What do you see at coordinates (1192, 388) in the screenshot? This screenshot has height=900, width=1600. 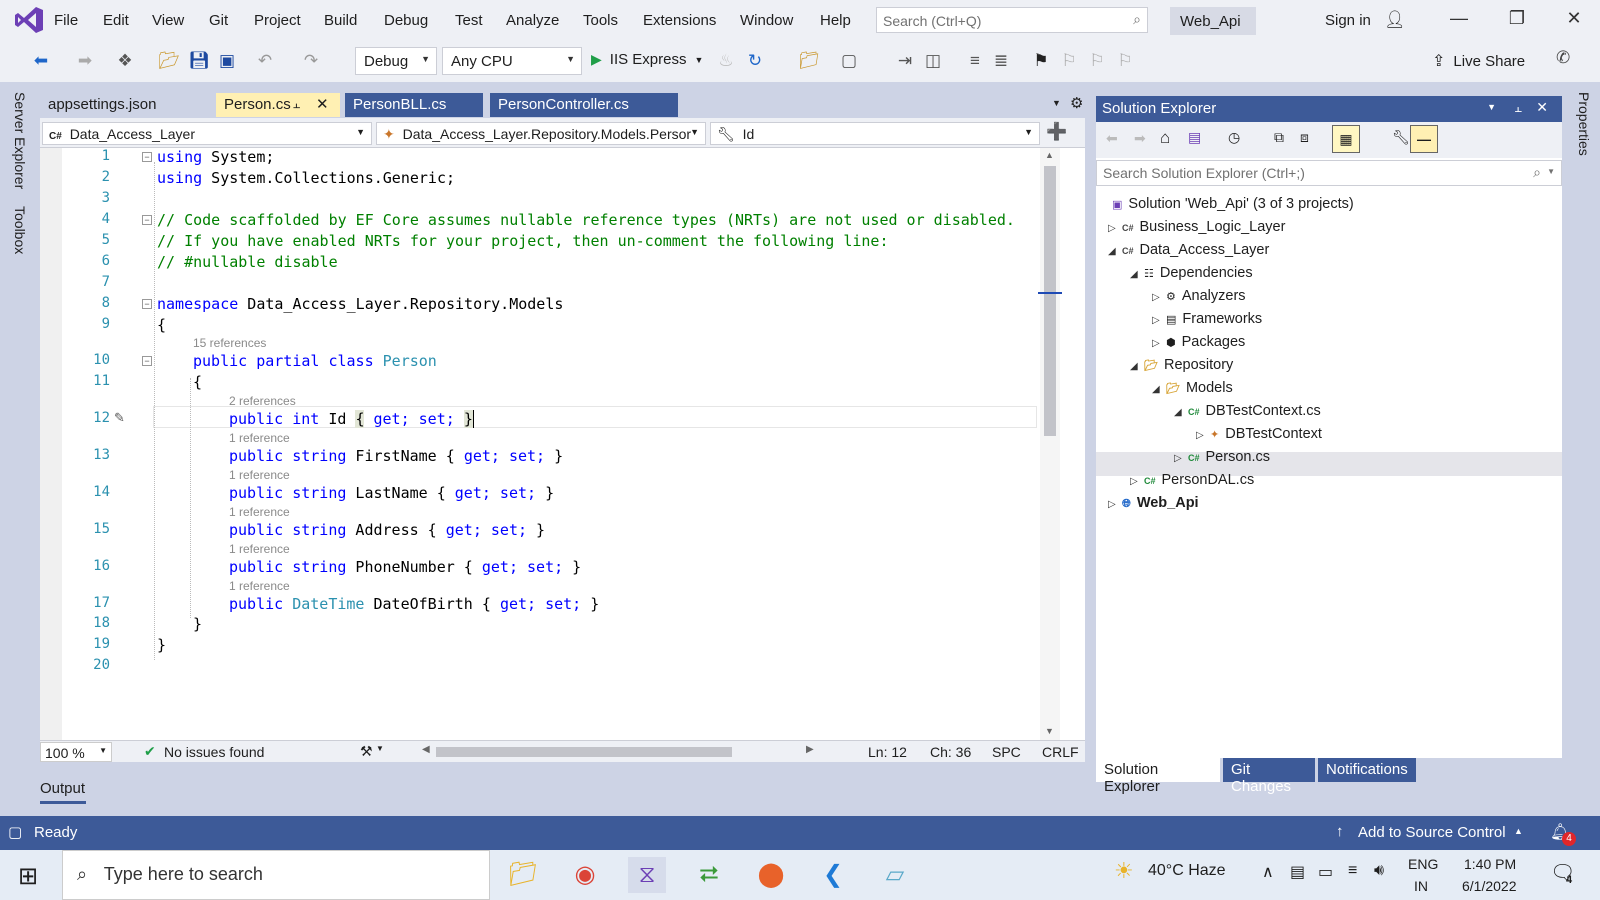 I see `tree-item-models: ◢ 📂︎ Models` at bounding box center [1192, 388].